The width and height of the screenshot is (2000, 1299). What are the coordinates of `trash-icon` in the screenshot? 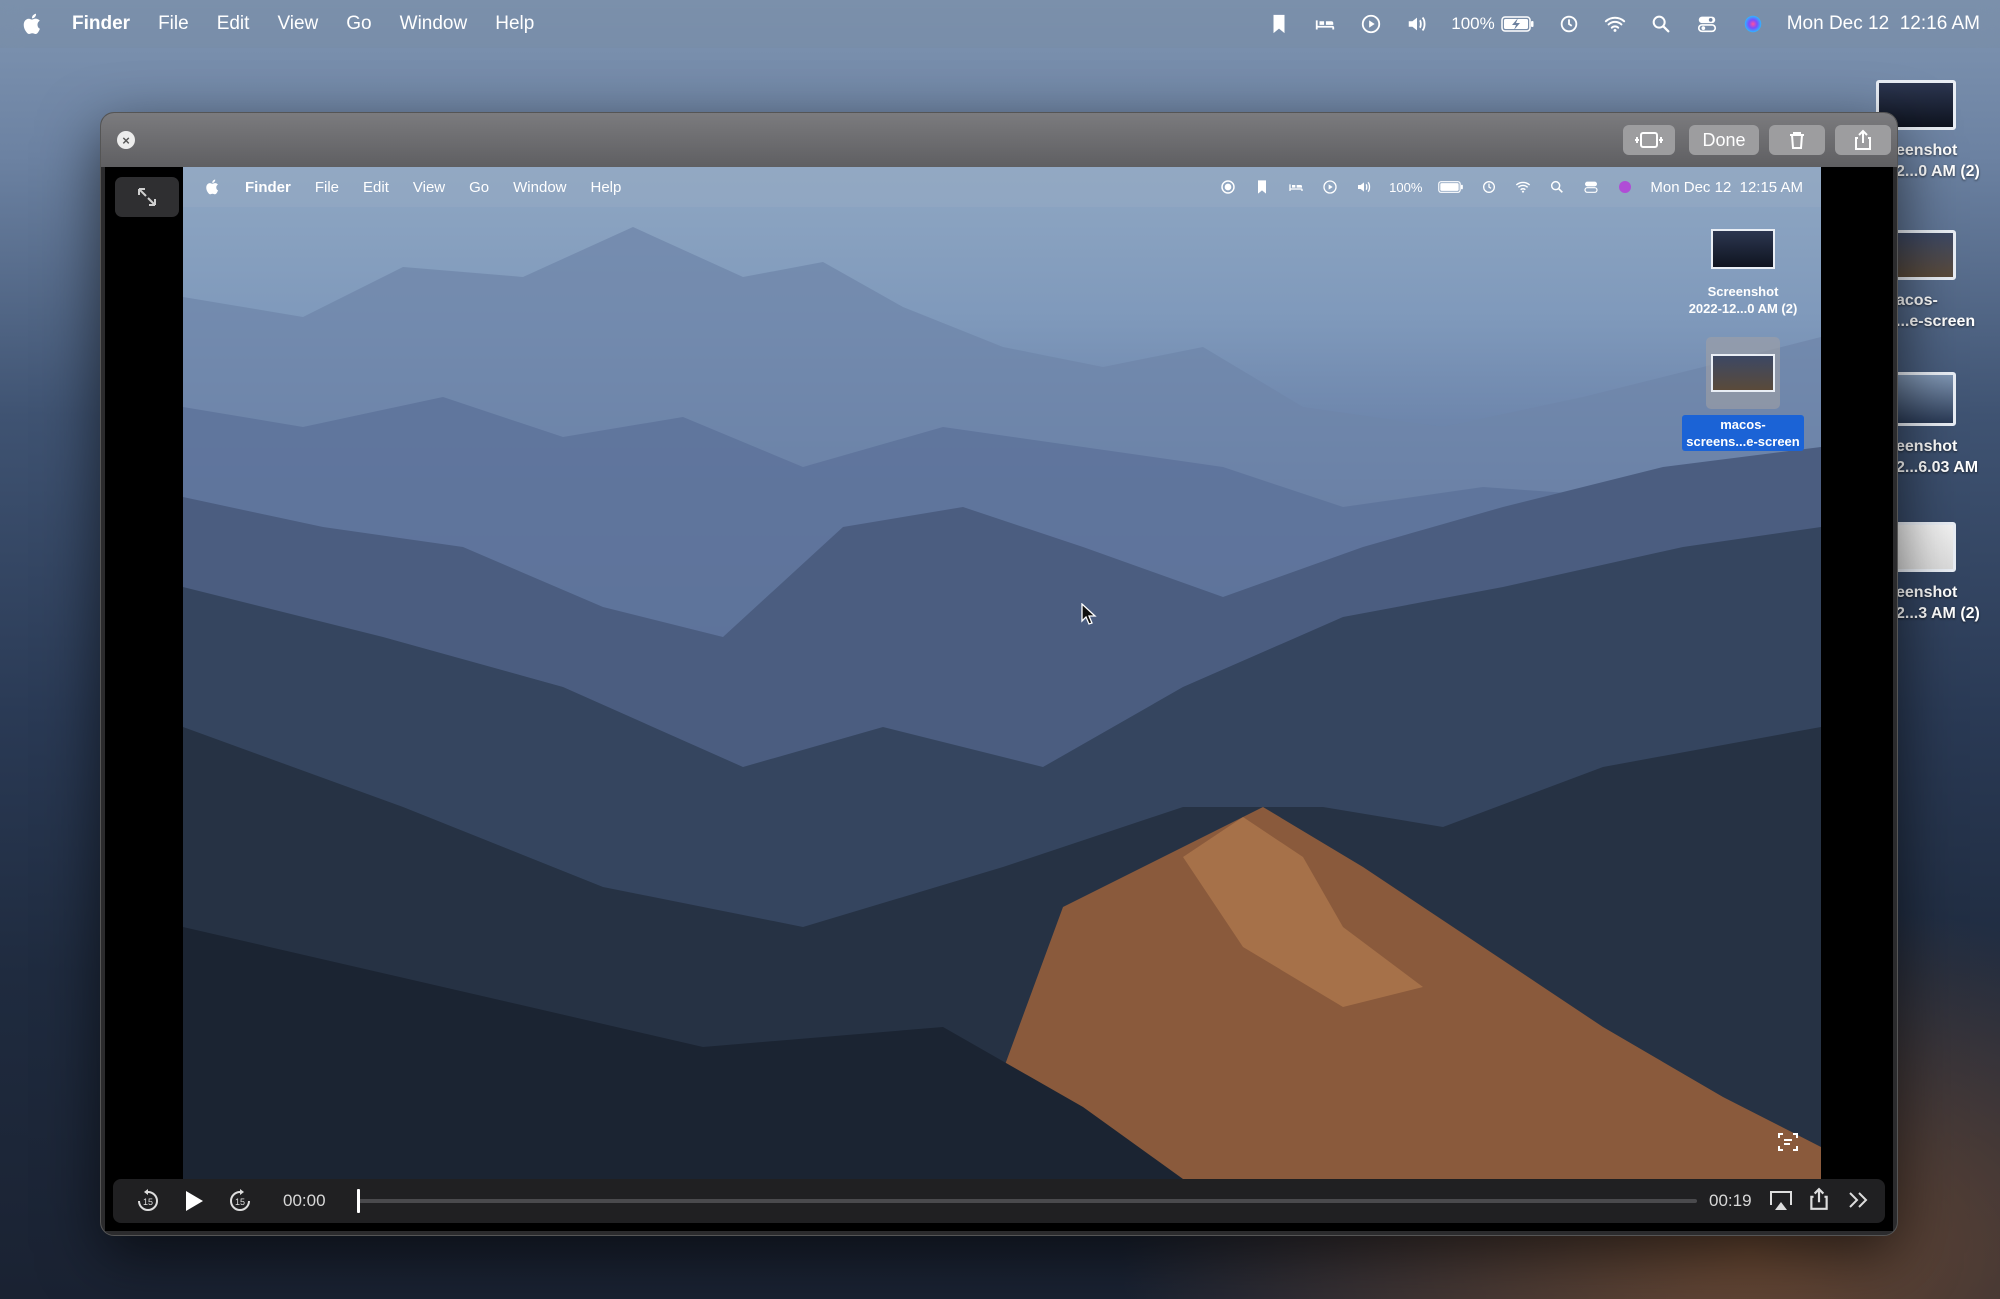 It's located at (1797, 140).